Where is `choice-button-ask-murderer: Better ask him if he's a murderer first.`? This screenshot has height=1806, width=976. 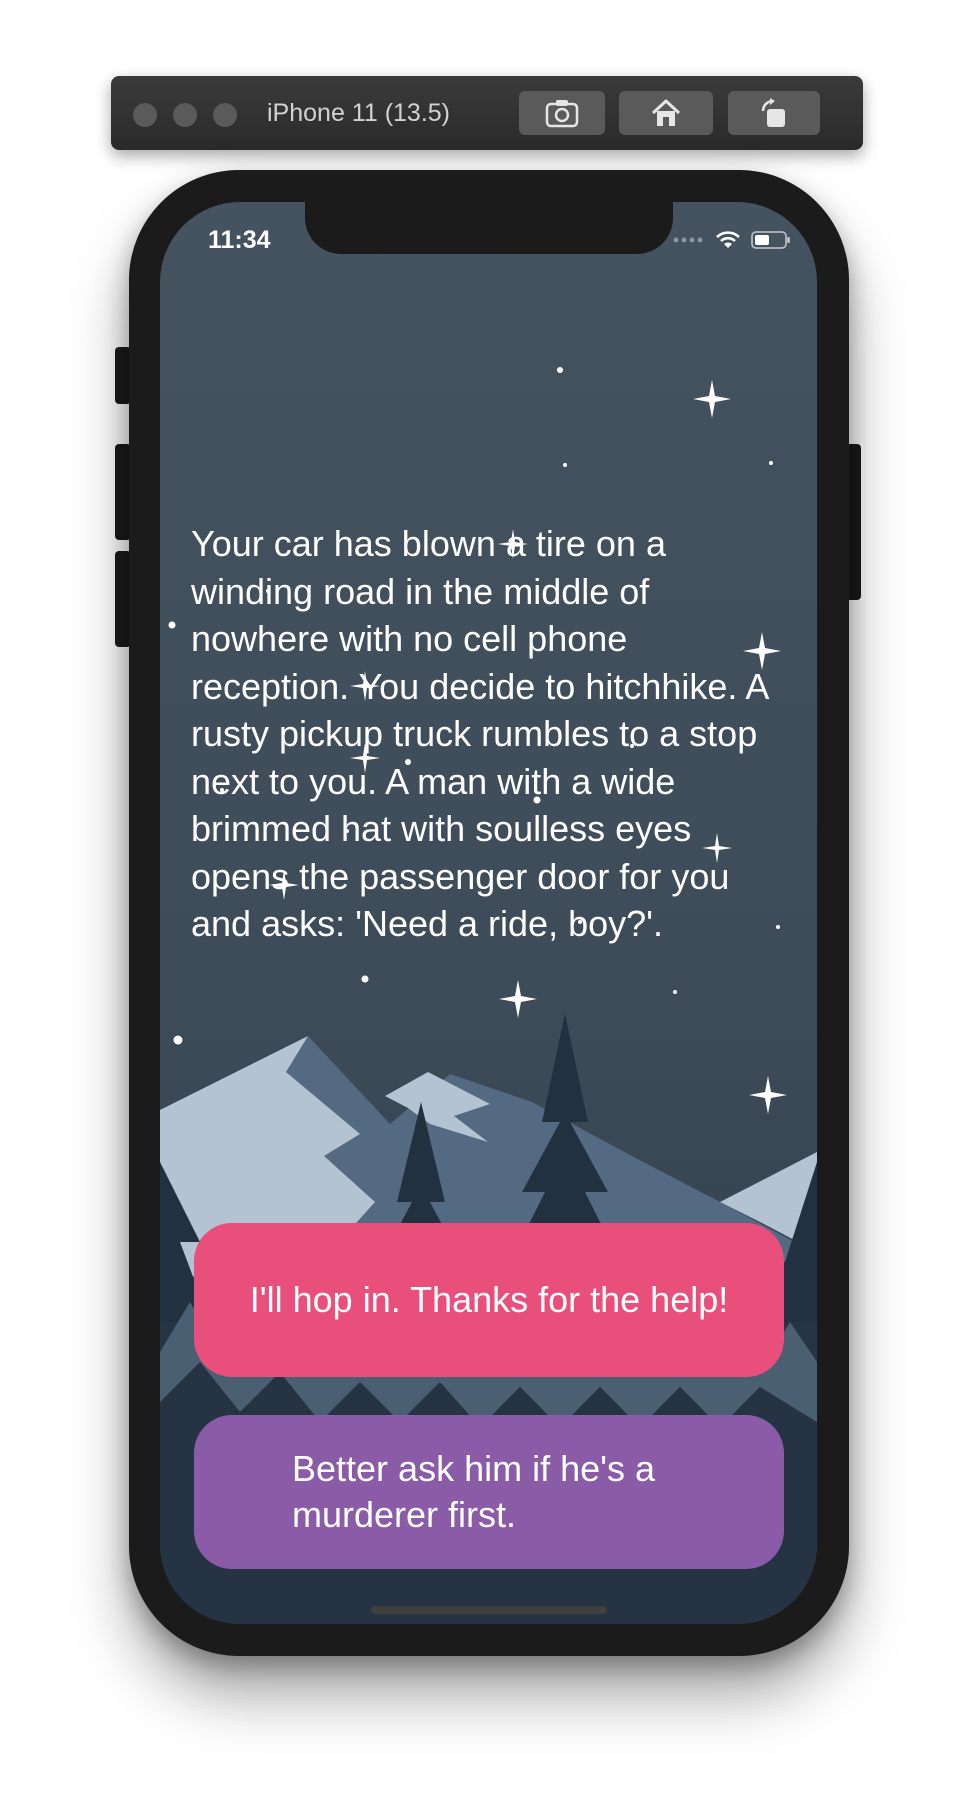
choice-button-ask-murderer: Better ask him if he's a murderer first. is located at coordinates (489, 1492).